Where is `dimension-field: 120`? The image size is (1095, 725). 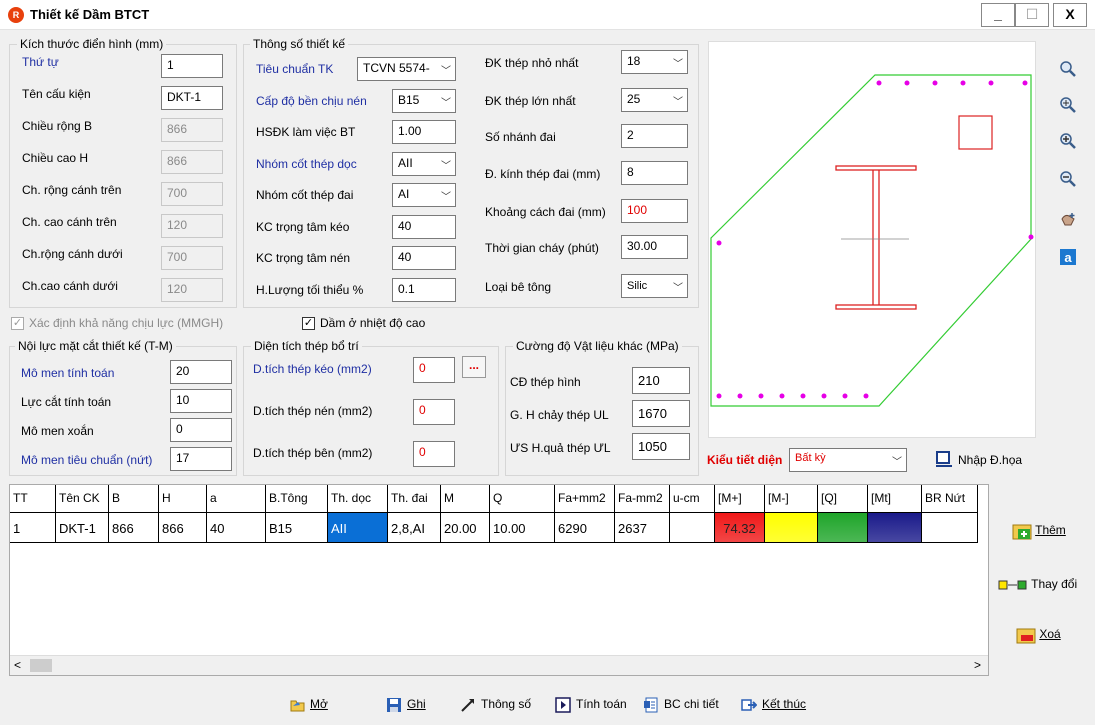
dimension-field: 120 is located at coordinates (192, 226).